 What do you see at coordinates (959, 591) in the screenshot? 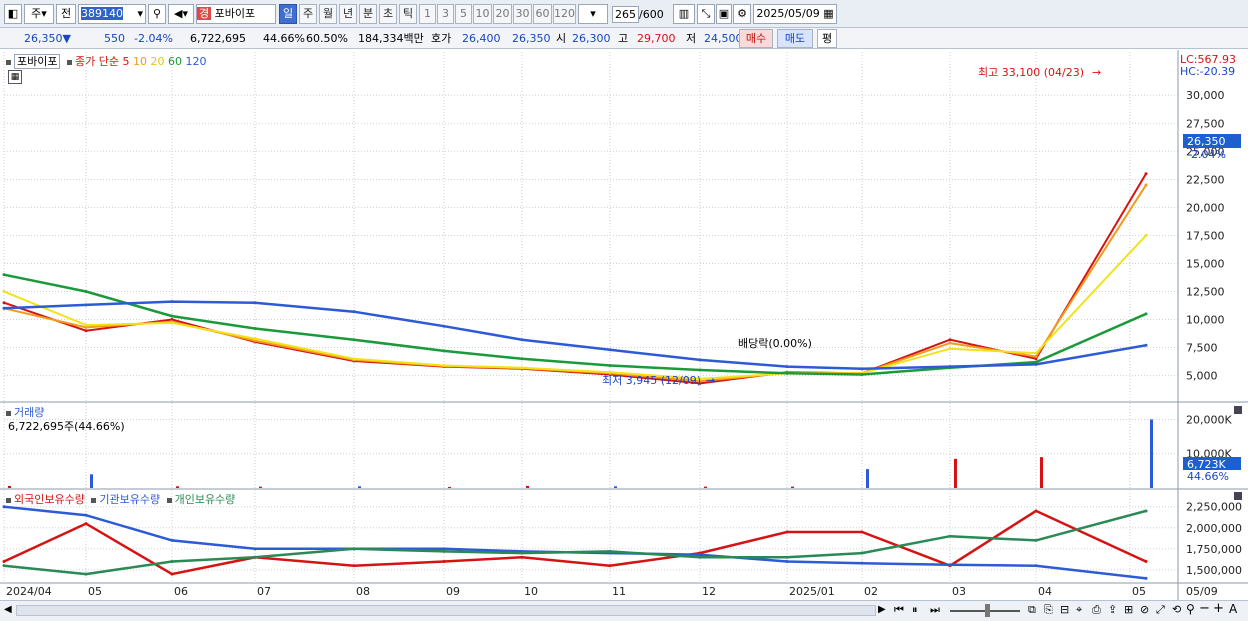
I see `x-tick-label: 03` at bounding box center [959, 591].